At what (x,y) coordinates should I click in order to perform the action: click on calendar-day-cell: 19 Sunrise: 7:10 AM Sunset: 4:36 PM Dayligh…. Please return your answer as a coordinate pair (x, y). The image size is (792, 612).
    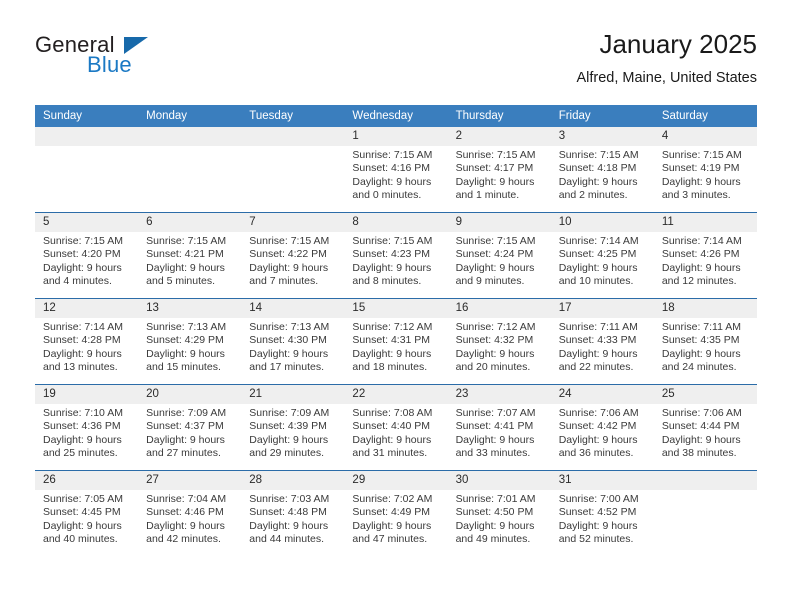
    Looking at the image, I should click on (87, 427).